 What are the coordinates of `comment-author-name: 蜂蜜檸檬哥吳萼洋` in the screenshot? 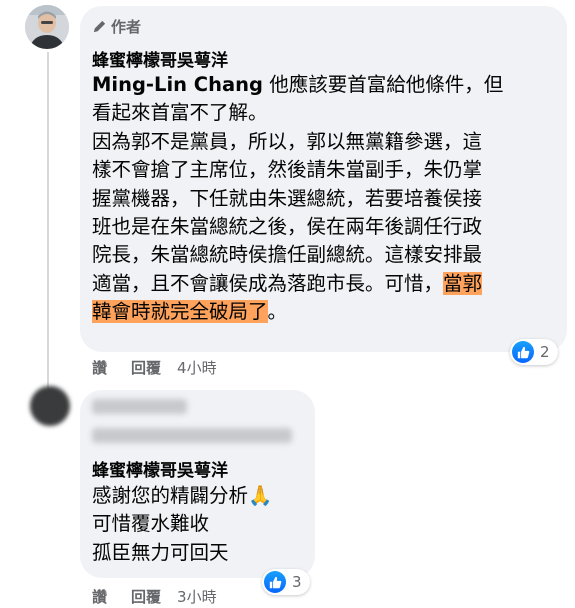 It's located at (160, 58).